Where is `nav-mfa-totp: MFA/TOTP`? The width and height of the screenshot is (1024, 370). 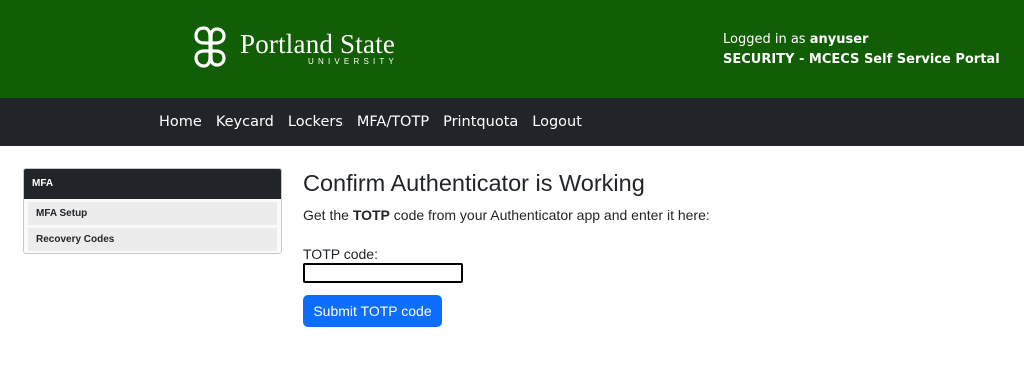 nav-mfa-totp: MFA/TOTP is located at coordinates (393, 122).